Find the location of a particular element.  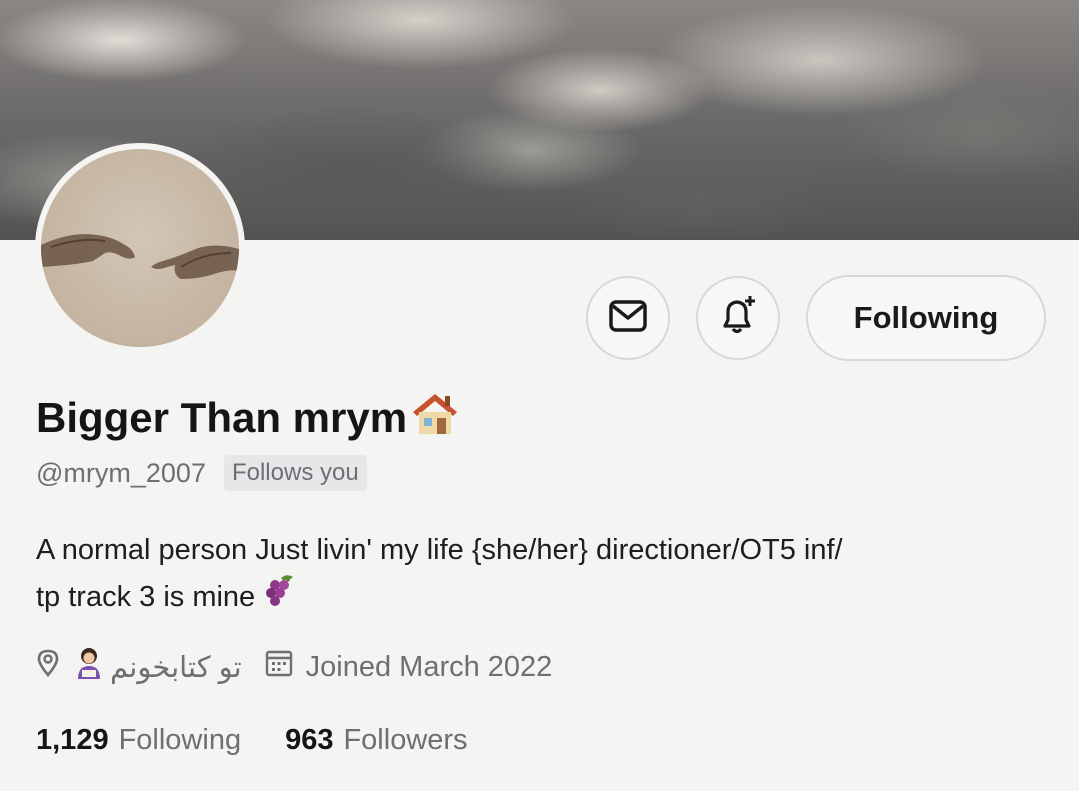

avatar is located at coordinates (140, 248).